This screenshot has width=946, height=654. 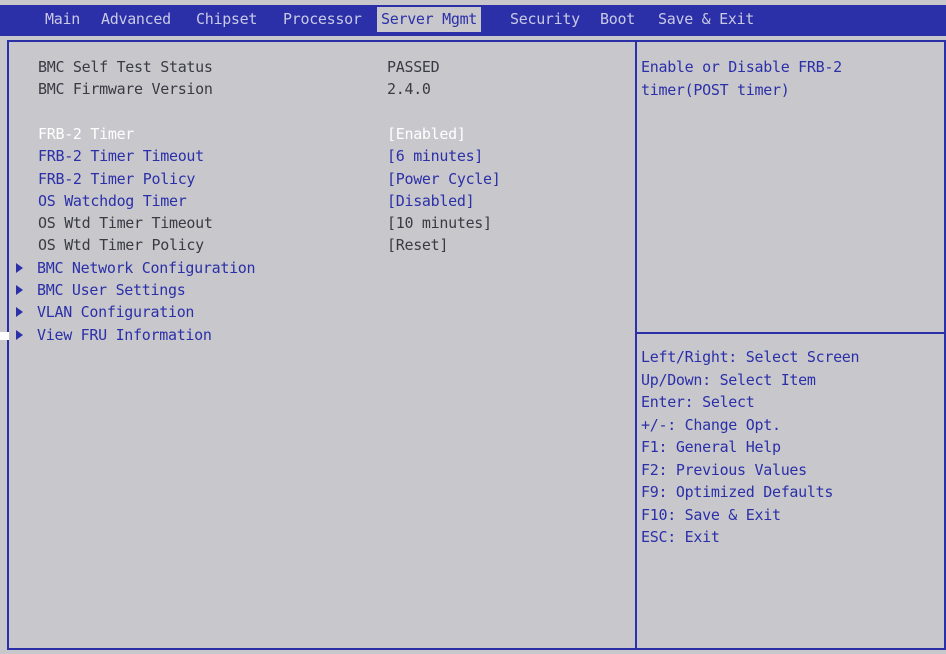 I want to click on tab-processor: Processor, so click(x=322, y=19).